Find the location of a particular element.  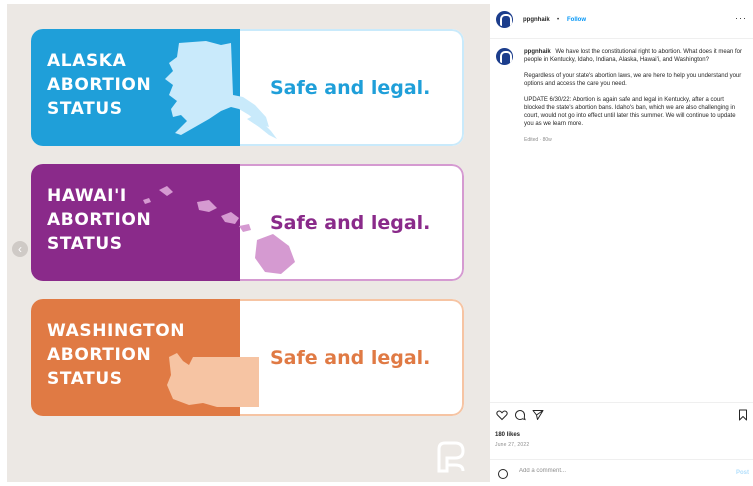

emoji-icon is located at coordinates (503, 474).